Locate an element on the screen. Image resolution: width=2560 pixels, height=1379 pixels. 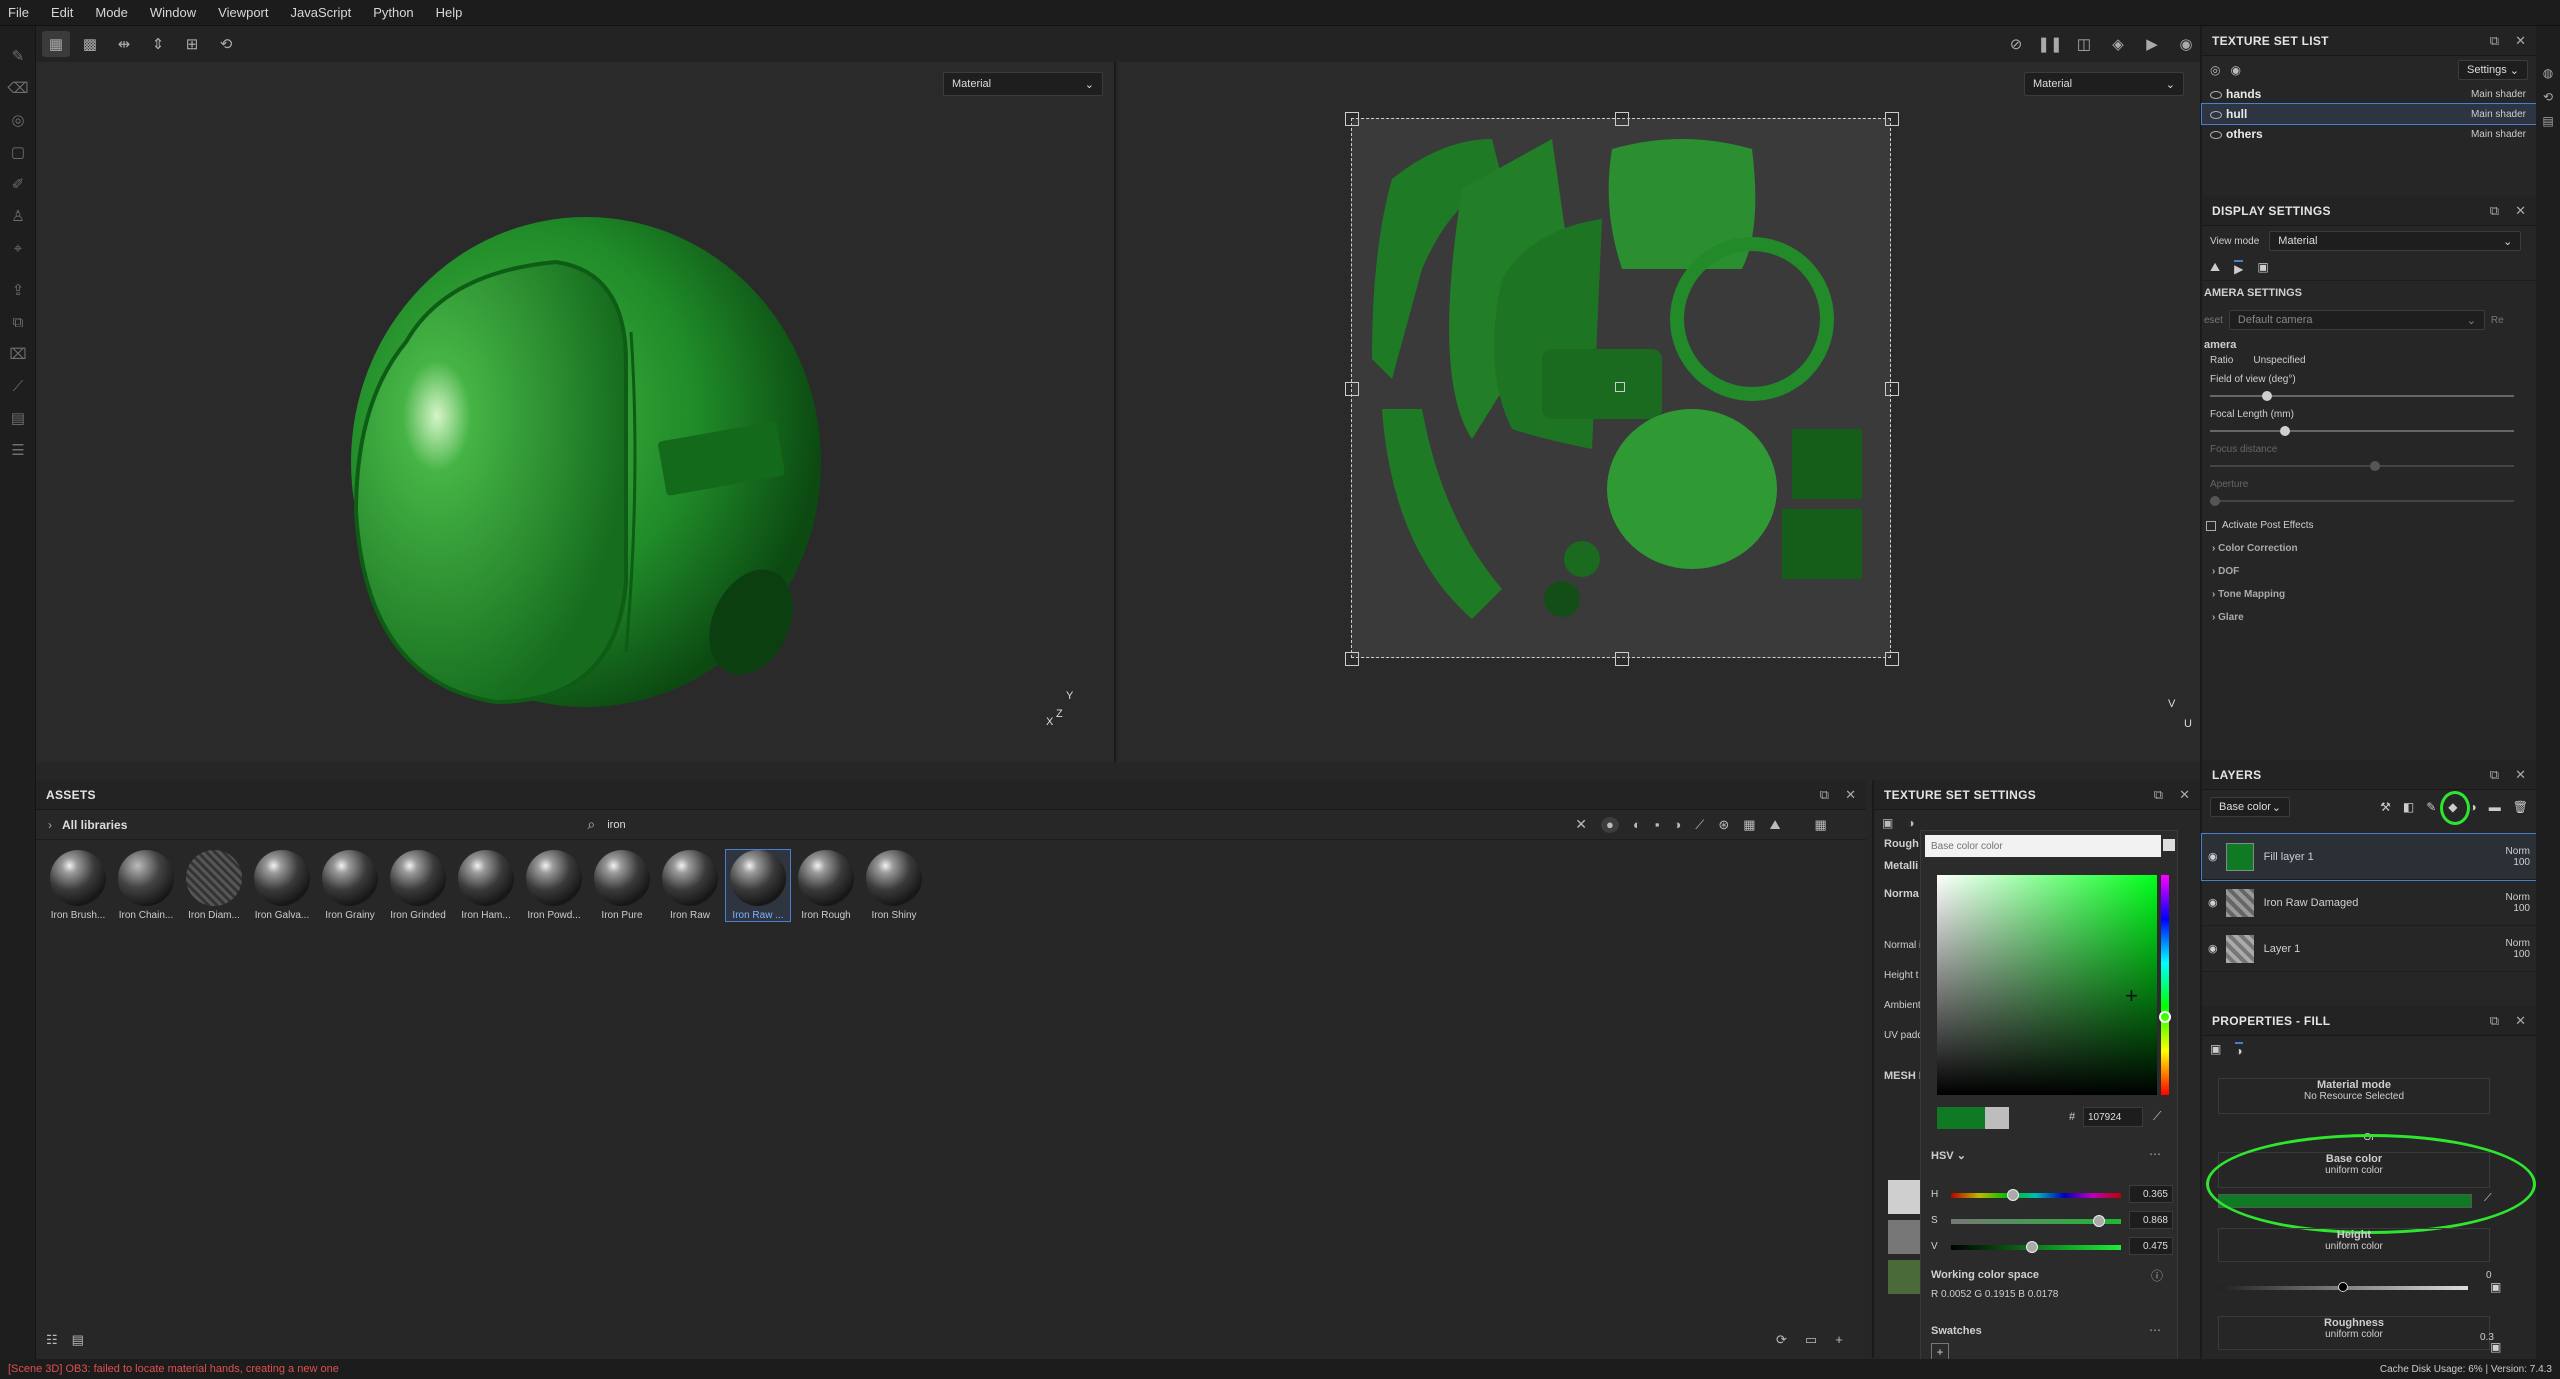
h-slider is located at coordinates (2036, 1195).